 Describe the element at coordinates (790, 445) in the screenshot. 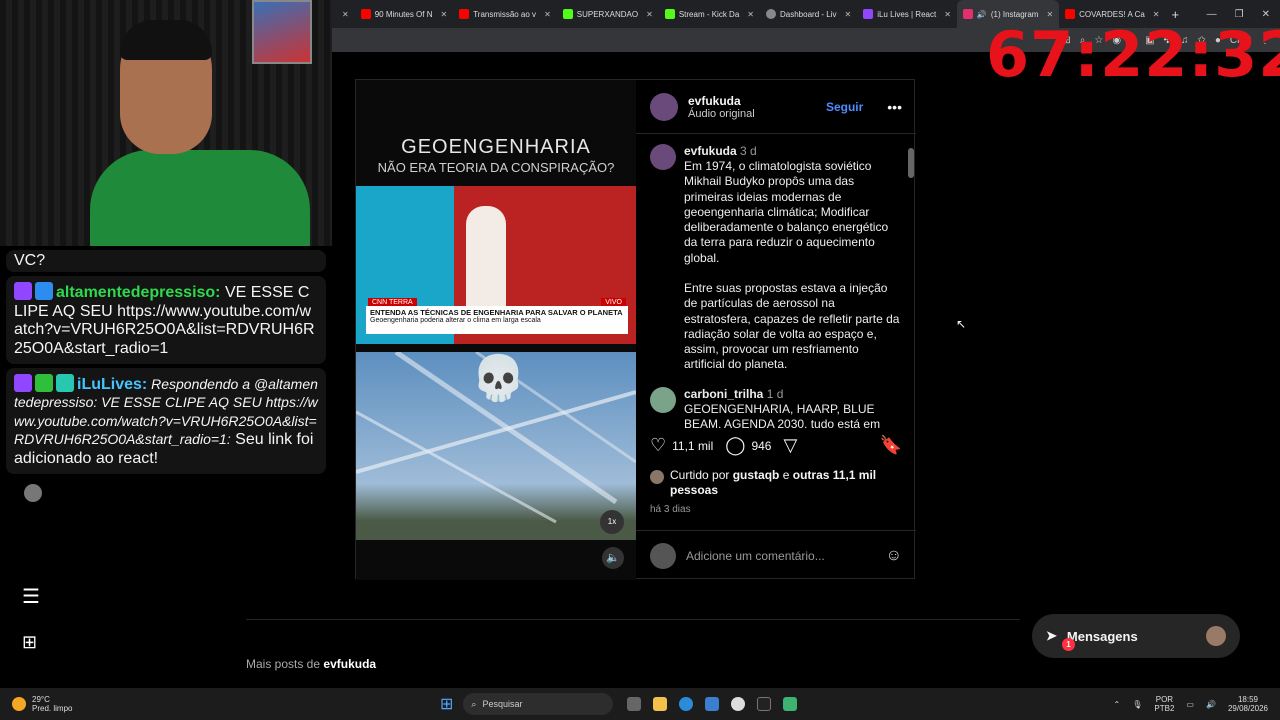

I see `share-icon: ▽` at that location.